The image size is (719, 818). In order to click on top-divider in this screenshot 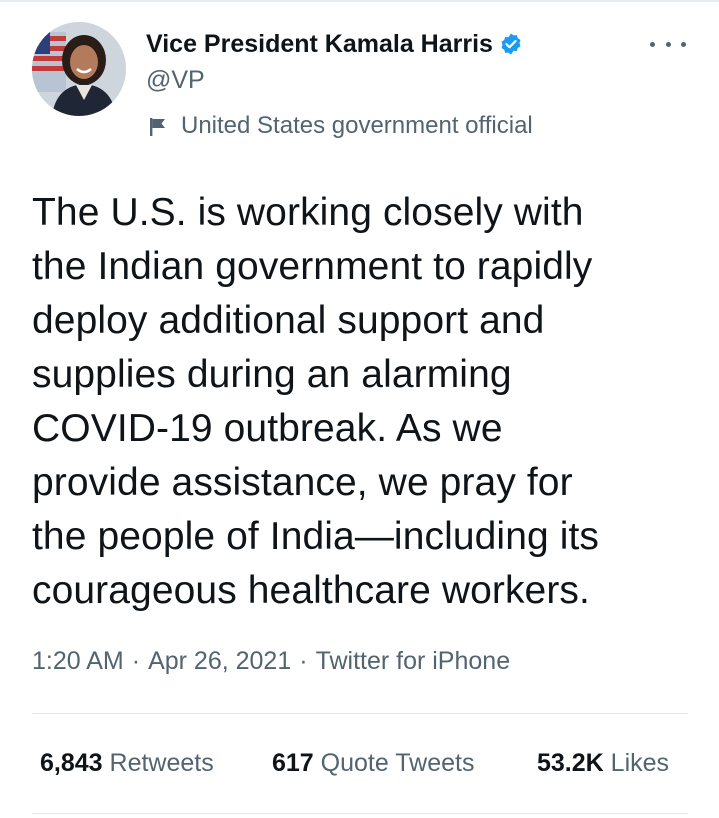, I will do `click(359, 1)`.